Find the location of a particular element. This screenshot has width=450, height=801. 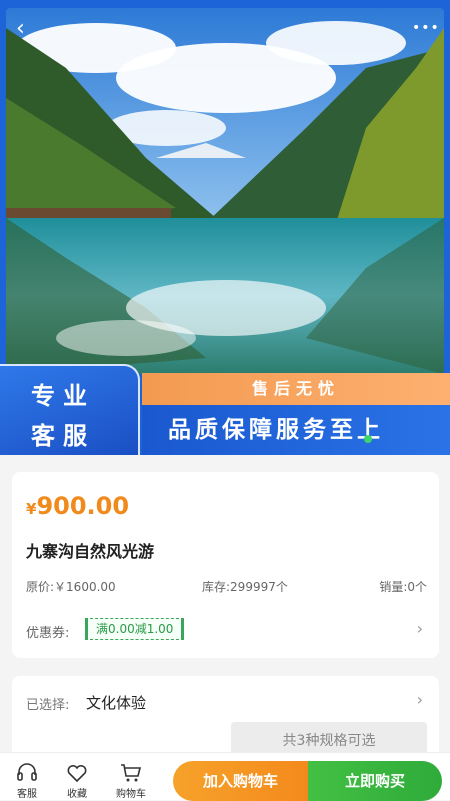

cart-label: 购物车 is located at coordinates (131, 794).